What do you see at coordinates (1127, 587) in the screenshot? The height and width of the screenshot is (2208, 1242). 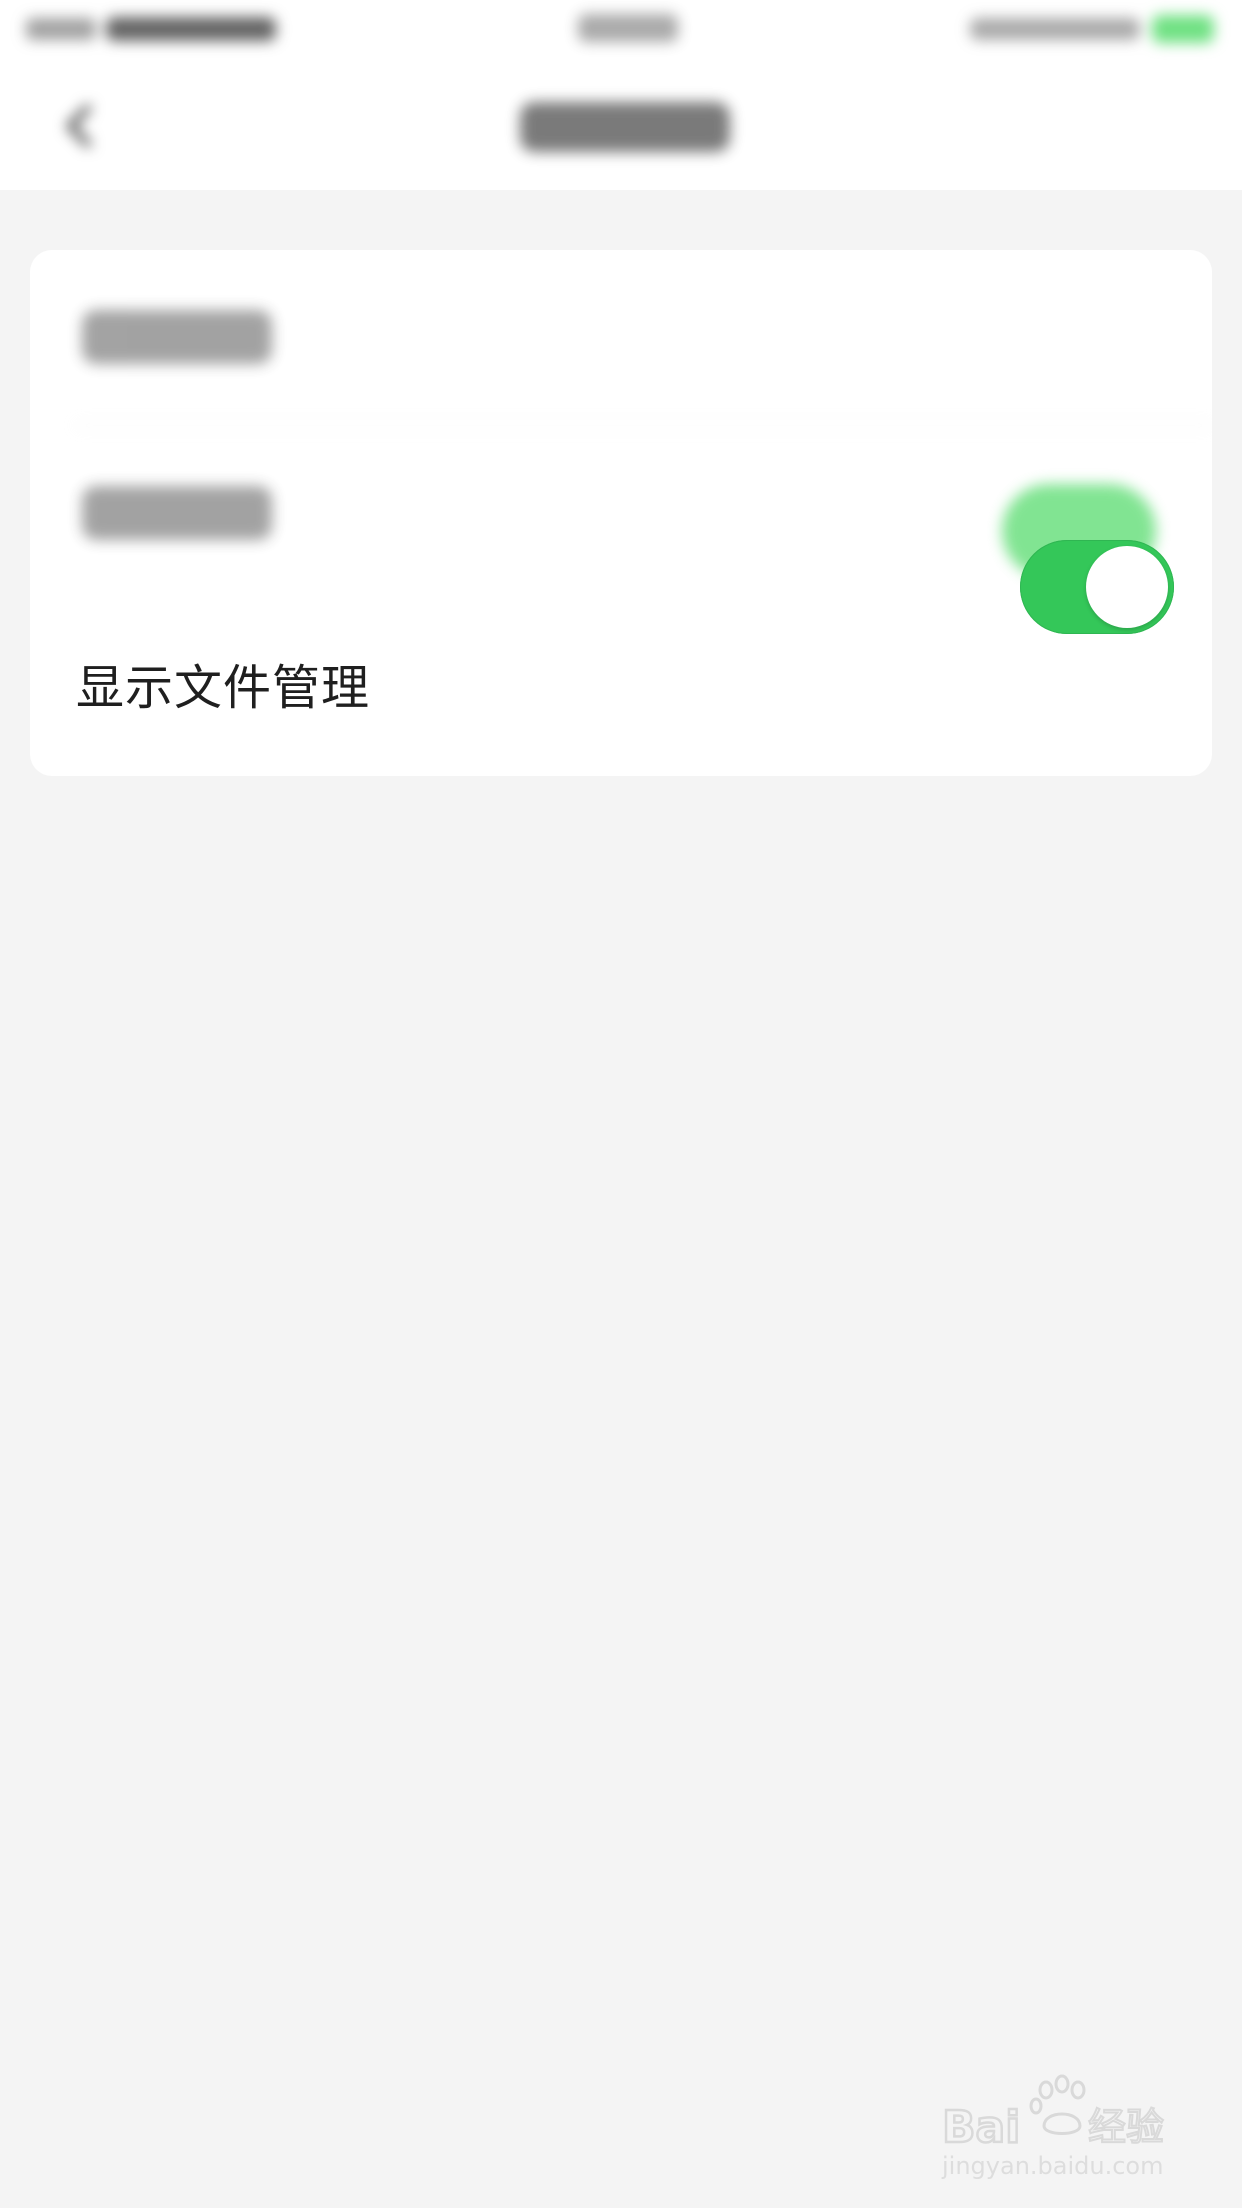 I see `toggle-knob` at bounding box center [1127, 587].